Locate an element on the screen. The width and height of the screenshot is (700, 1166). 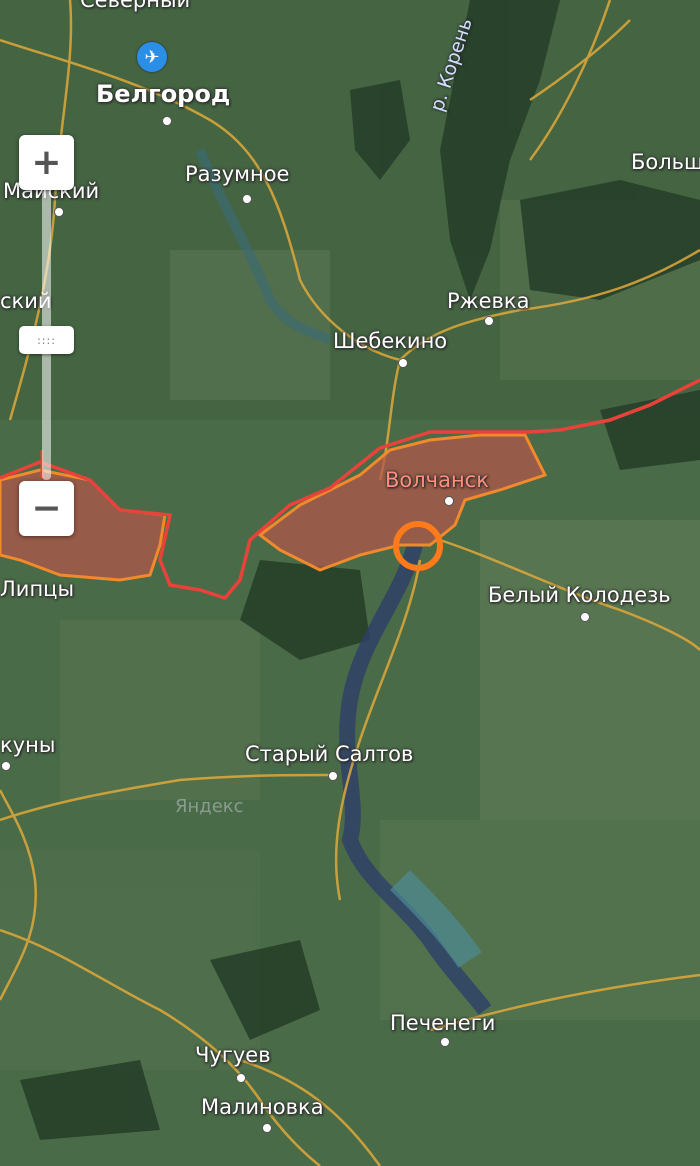
city-dot-pechenegi is located at coordinates (445, 1042).